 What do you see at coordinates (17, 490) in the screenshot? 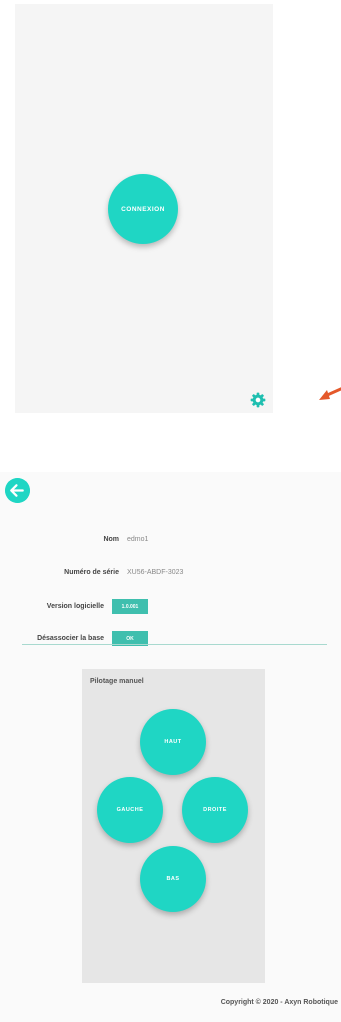
I see `arrow-left-icon` at bounding box center [17, 490].